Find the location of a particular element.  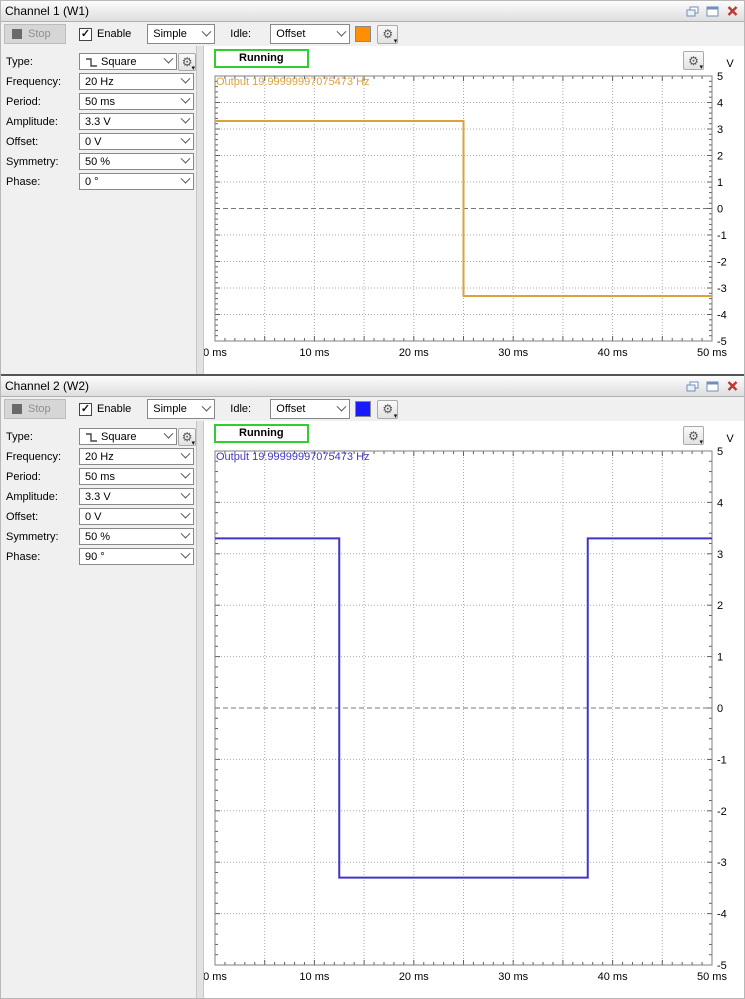

offset-row: Offset: 0 V is located at coordinates (101, 516).